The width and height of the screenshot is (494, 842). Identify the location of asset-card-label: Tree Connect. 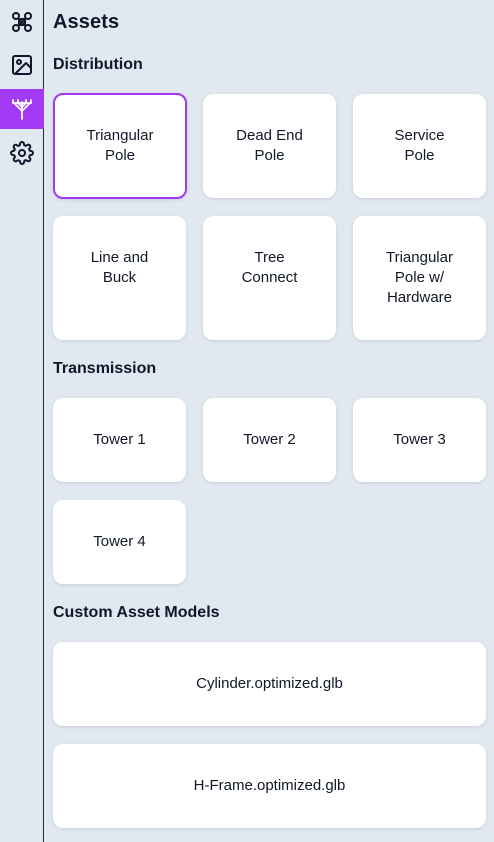
(269, 267).